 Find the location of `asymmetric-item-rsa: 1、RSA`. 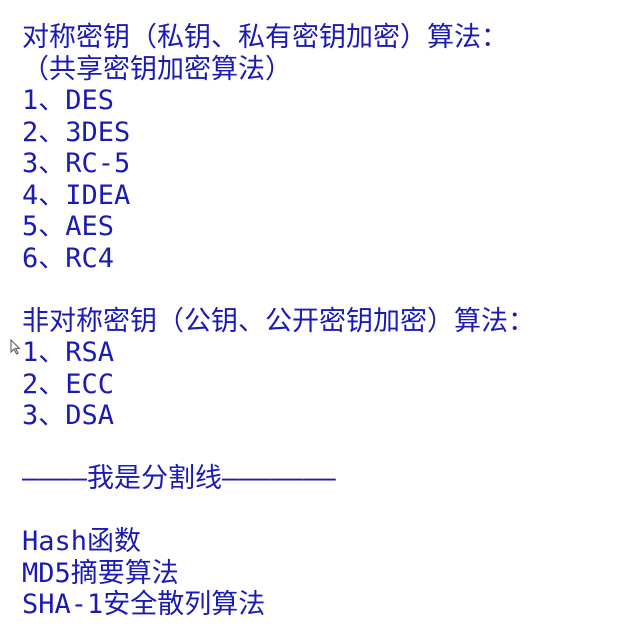

asymmetric-item-rsa: 1、RSA is located at coordinates (68, 352).